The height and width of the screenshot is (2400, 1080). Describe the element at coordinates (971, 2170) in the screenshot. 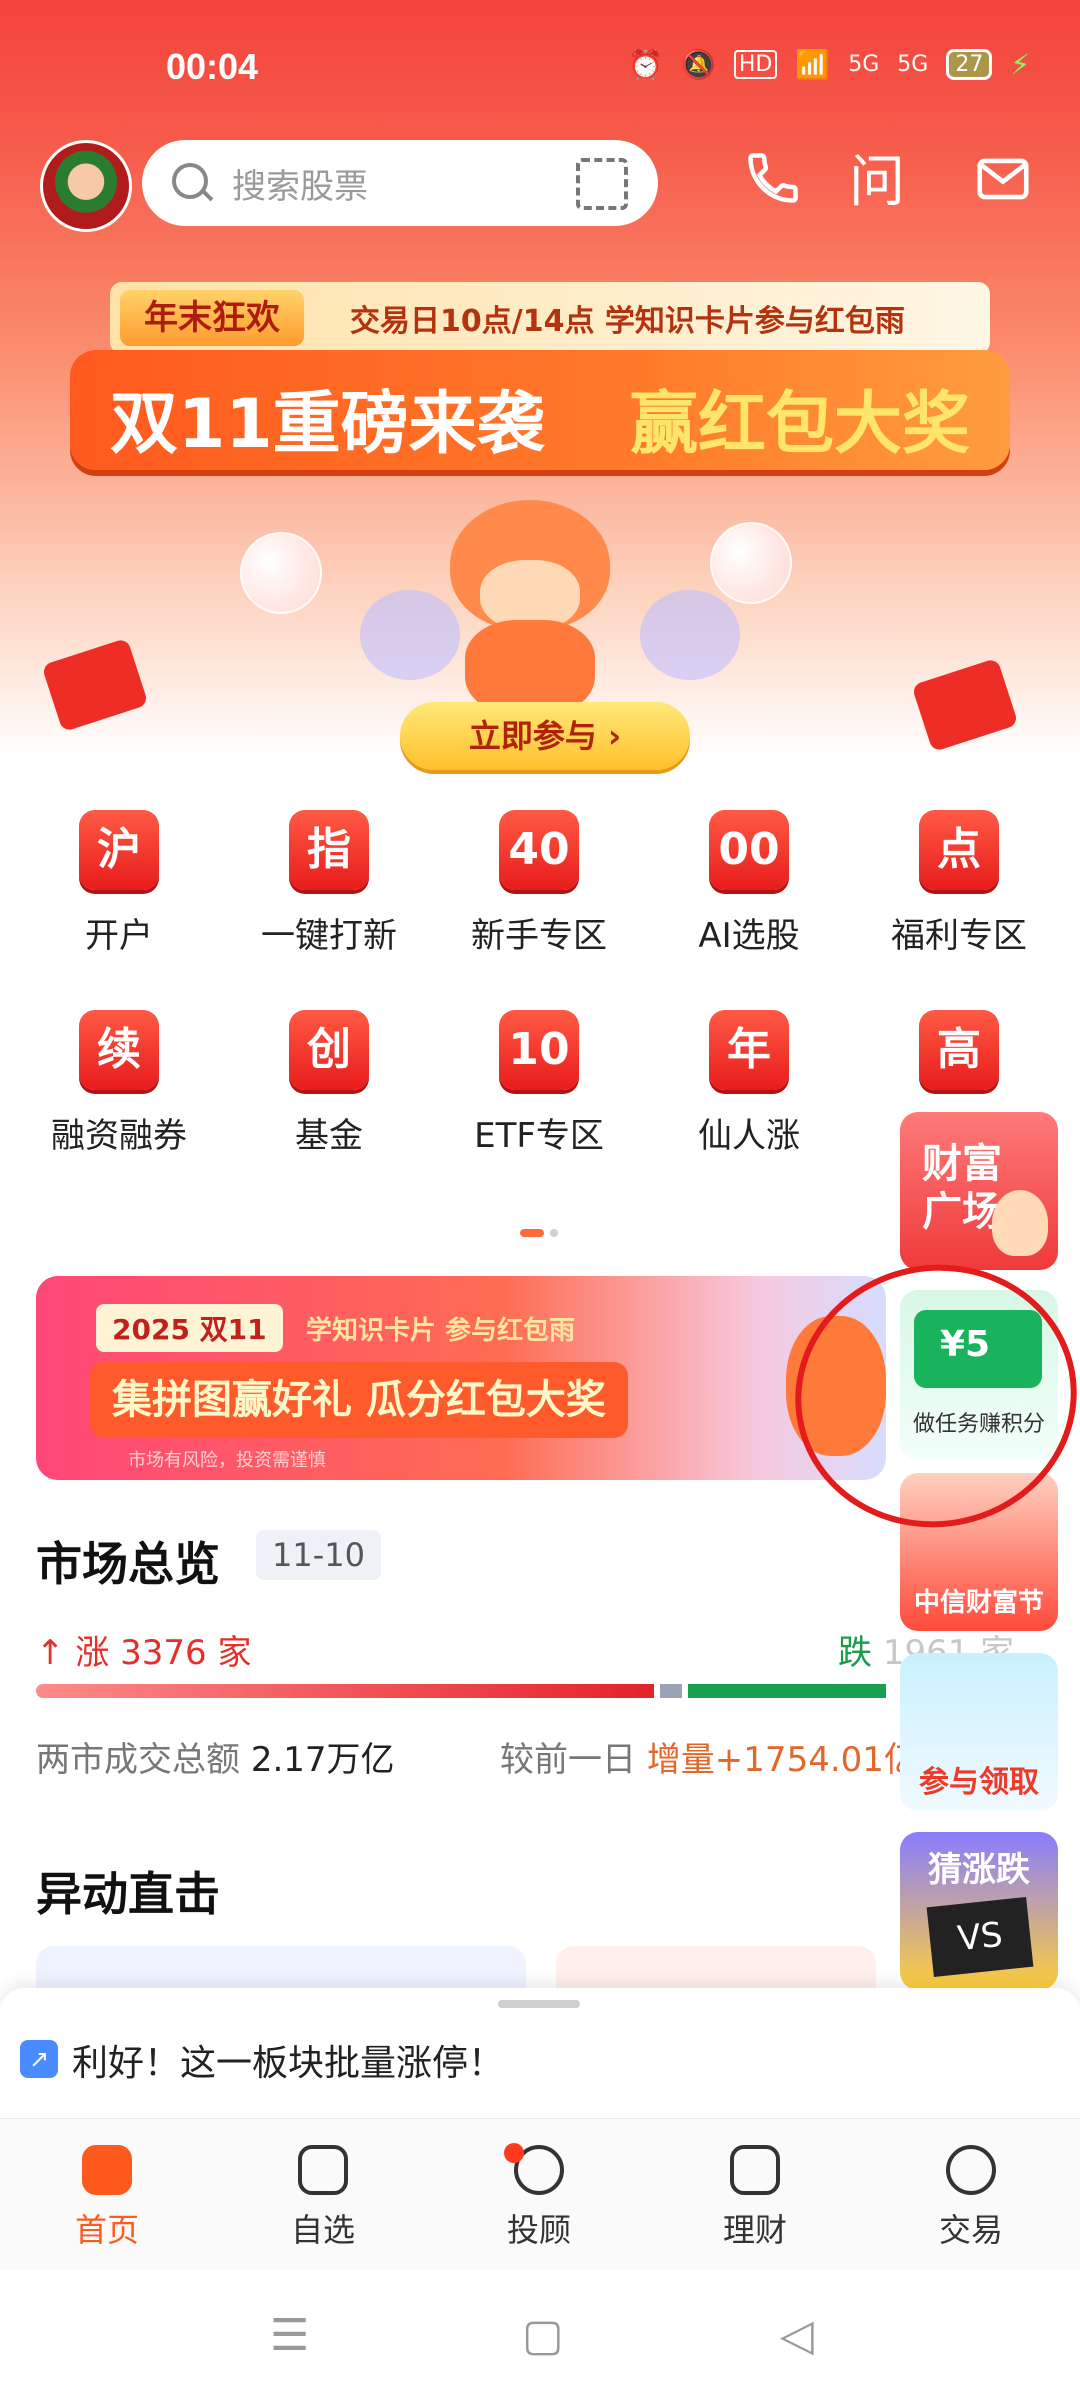

I see `trade-icon` at that location.